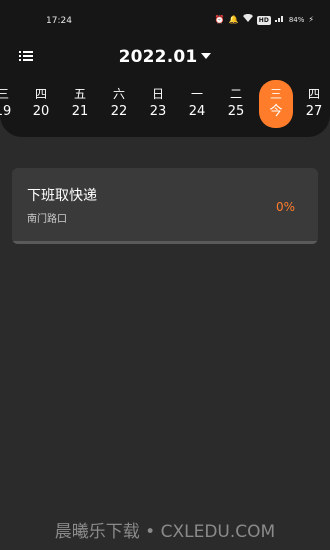  I want to click on week-strip: 三 19 四 20 五 21 六 22 日 23 一 24 二 25 三 今, so click(165, 104).